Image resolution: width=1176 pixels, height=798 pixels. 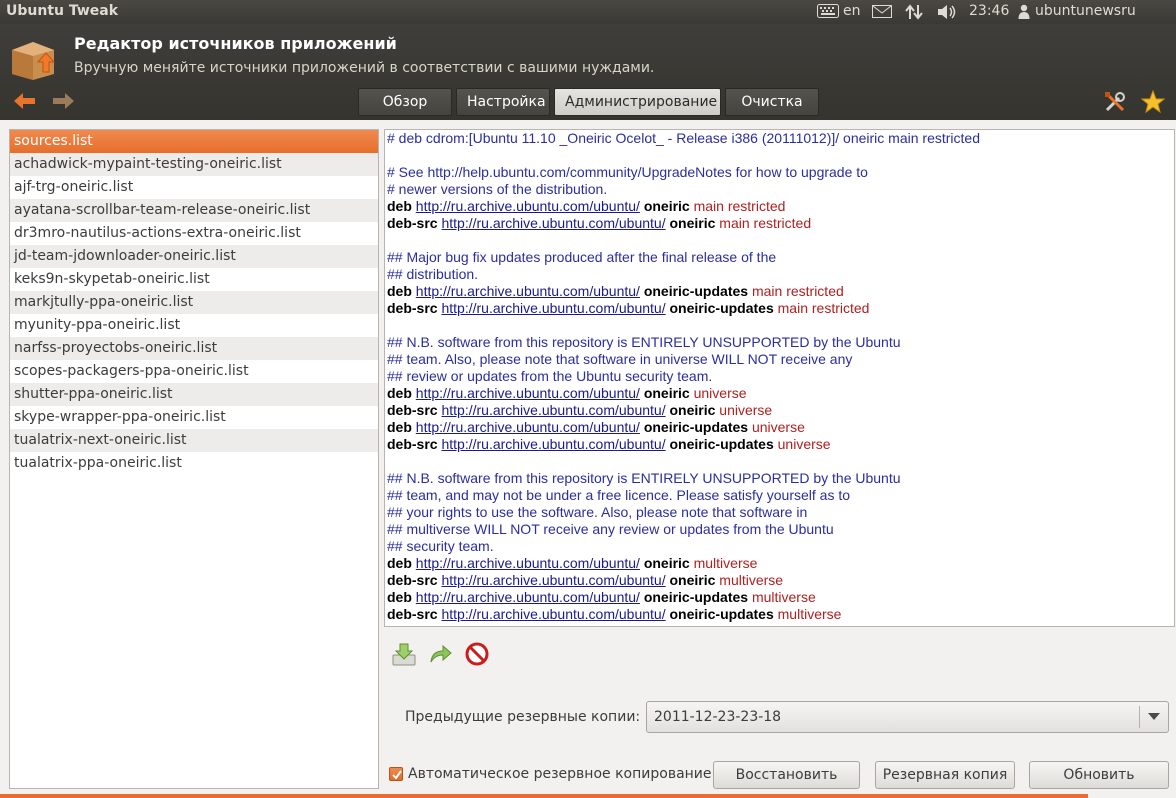 I want to click on list-item: scopes-packagers-ppa-oneiric.list, so click(x=194, y=371).